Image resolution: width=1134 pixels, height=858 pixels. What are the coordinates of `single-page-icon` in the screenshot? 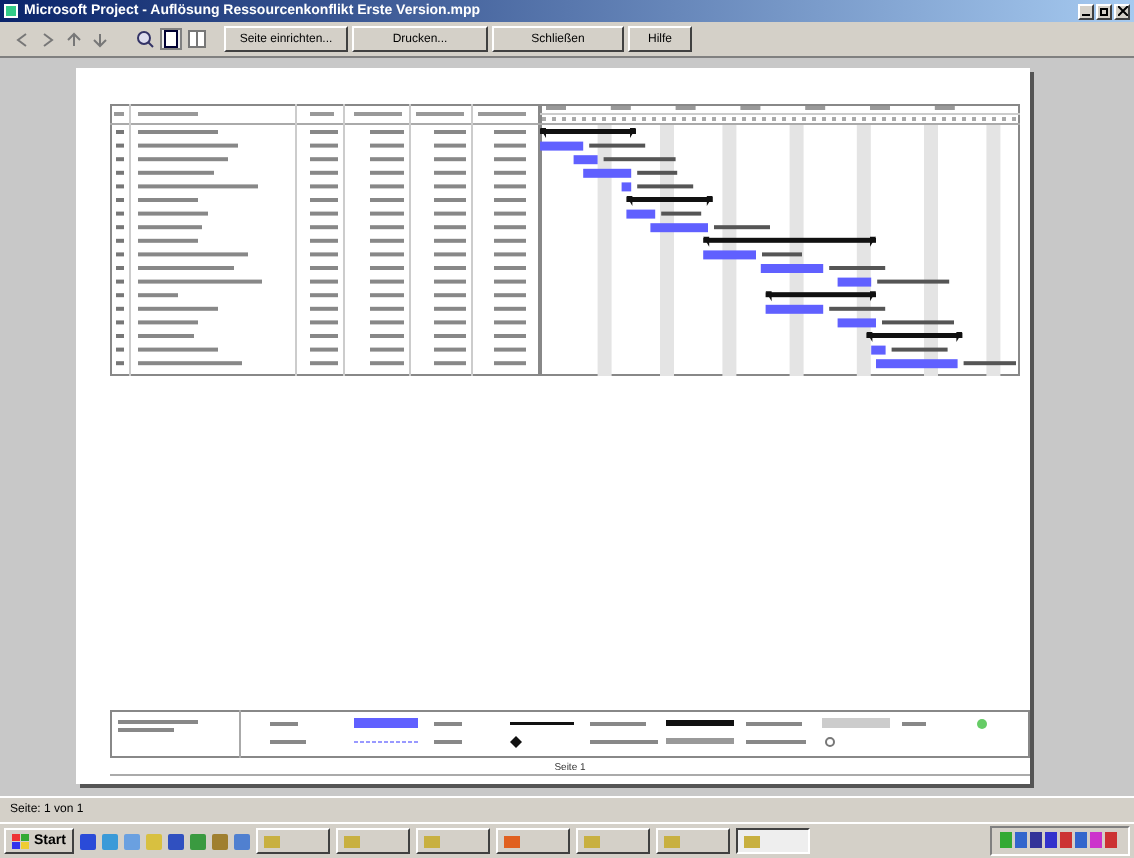 It's located at (171, 39).